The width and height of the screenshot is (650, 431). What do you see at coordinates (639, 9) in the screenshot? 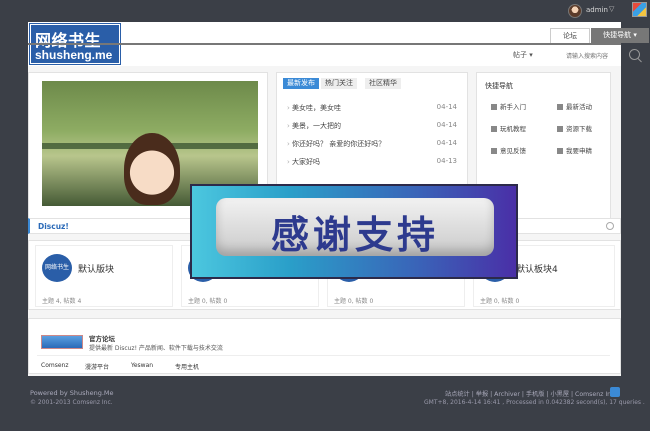
I see `app-corner-icon` at bounding box center [639, 9].